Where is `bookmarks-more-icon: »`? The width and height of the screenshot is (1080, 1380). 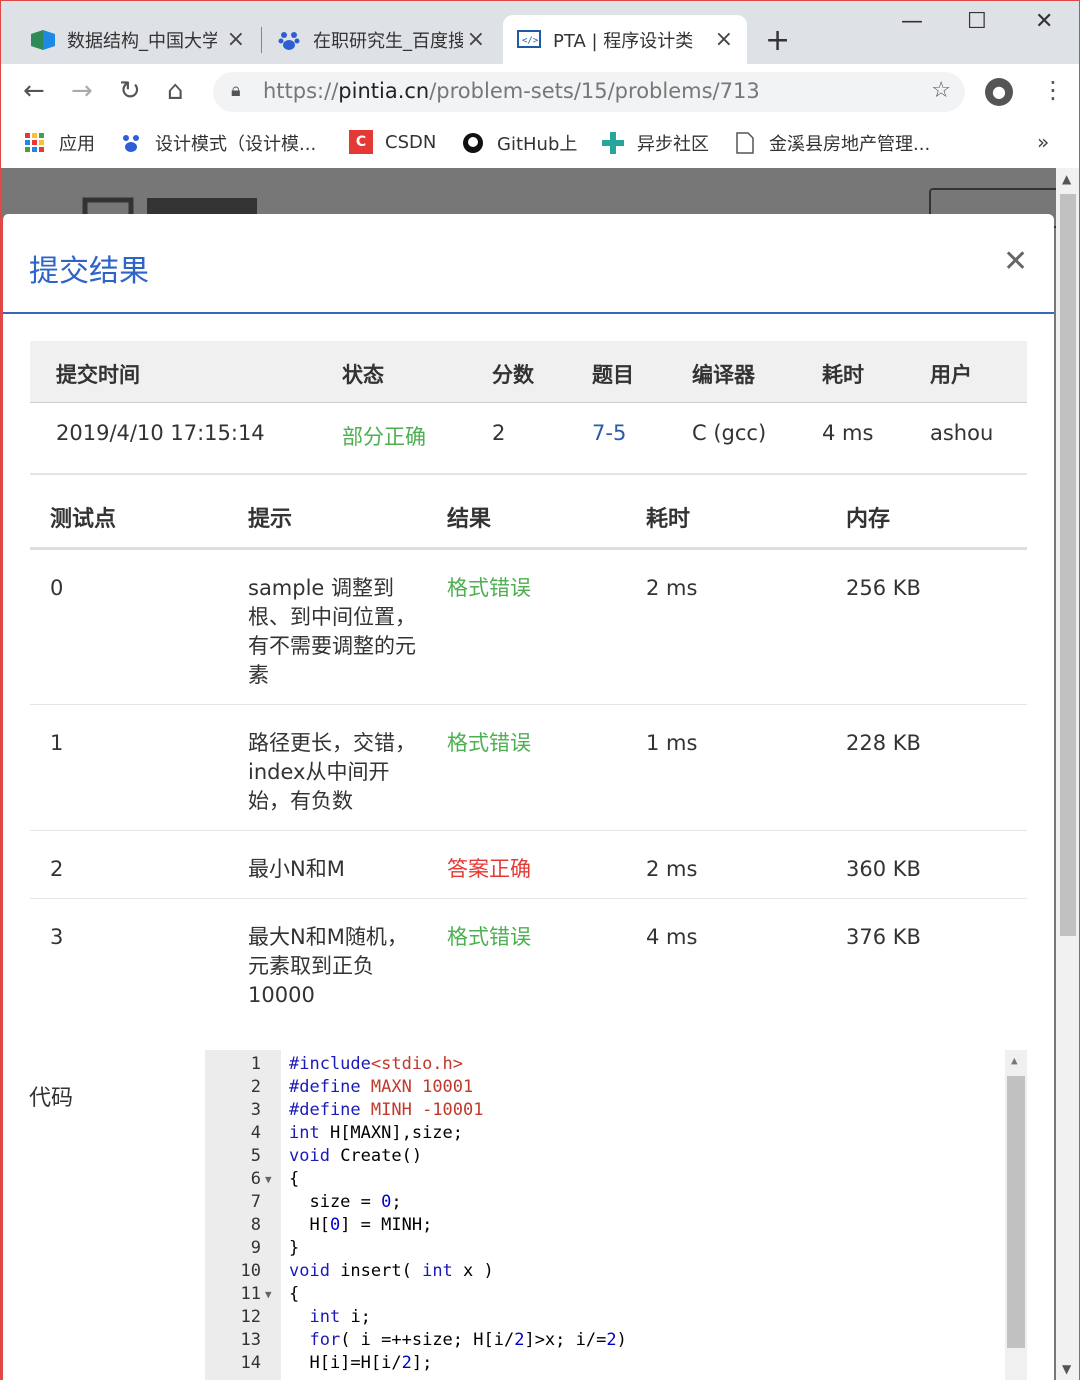
bookmarks-more-icon: » is located at coordinates (1043, 142).